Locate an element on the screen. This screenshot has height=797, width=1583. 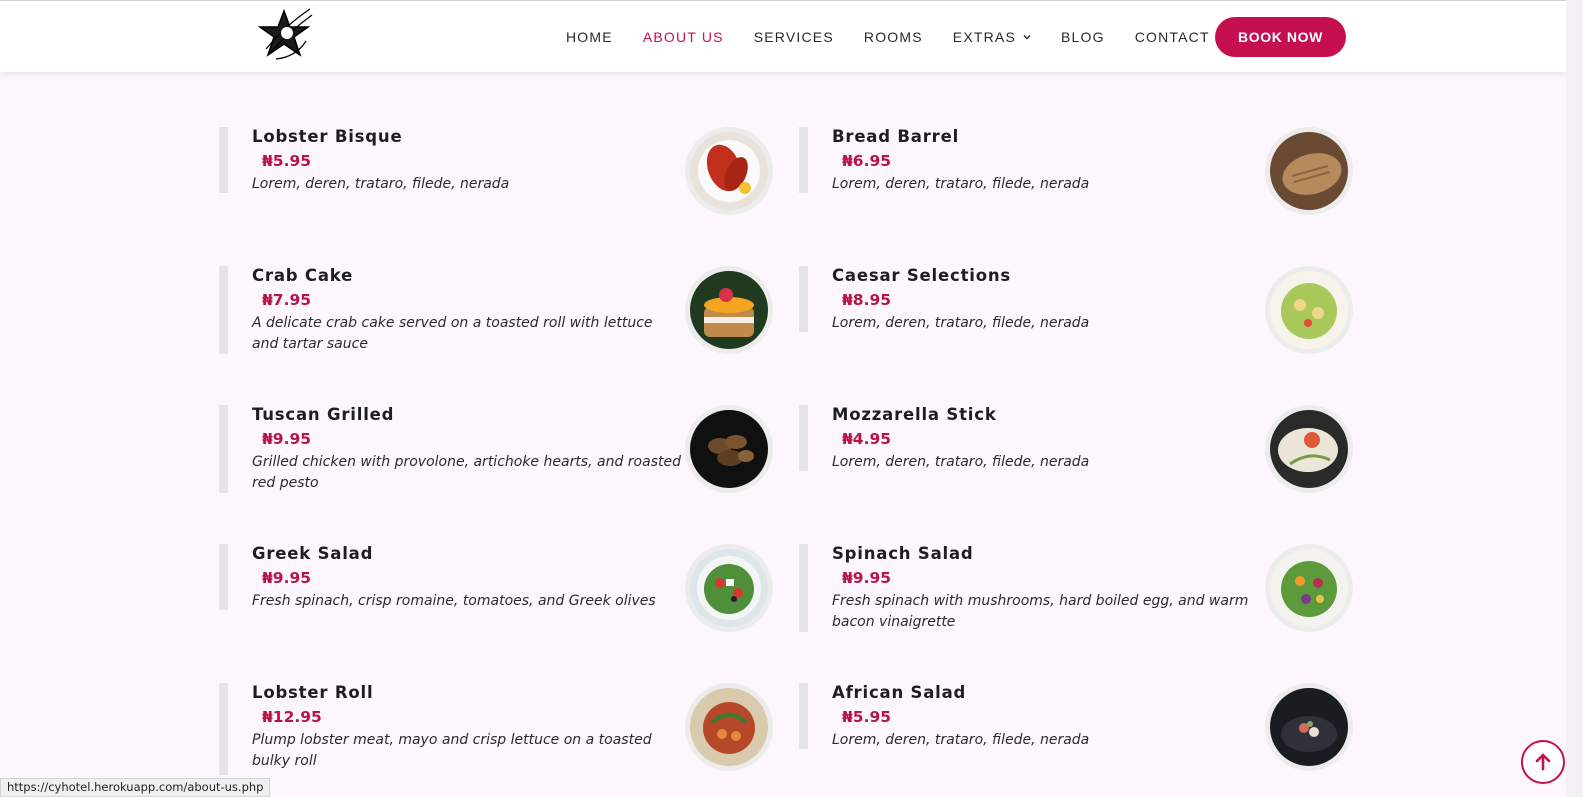
hotel-logo is located at coordinates (286, 34).